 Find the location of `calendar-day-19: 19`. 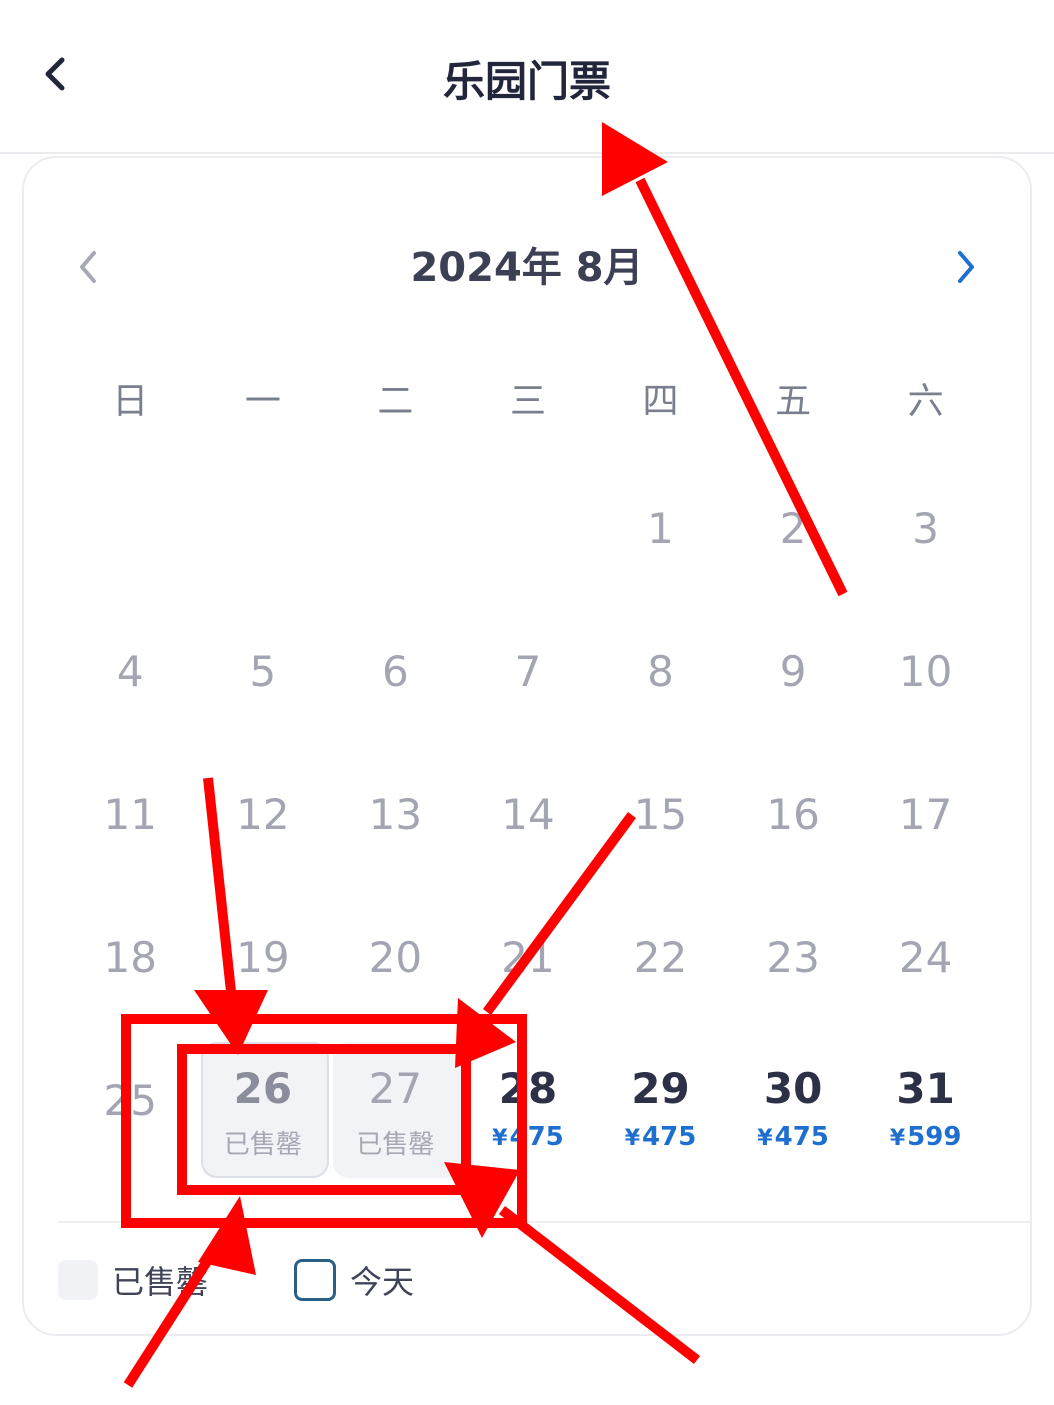

calendar-day-19: 19 is located at coordinates (263, 962).